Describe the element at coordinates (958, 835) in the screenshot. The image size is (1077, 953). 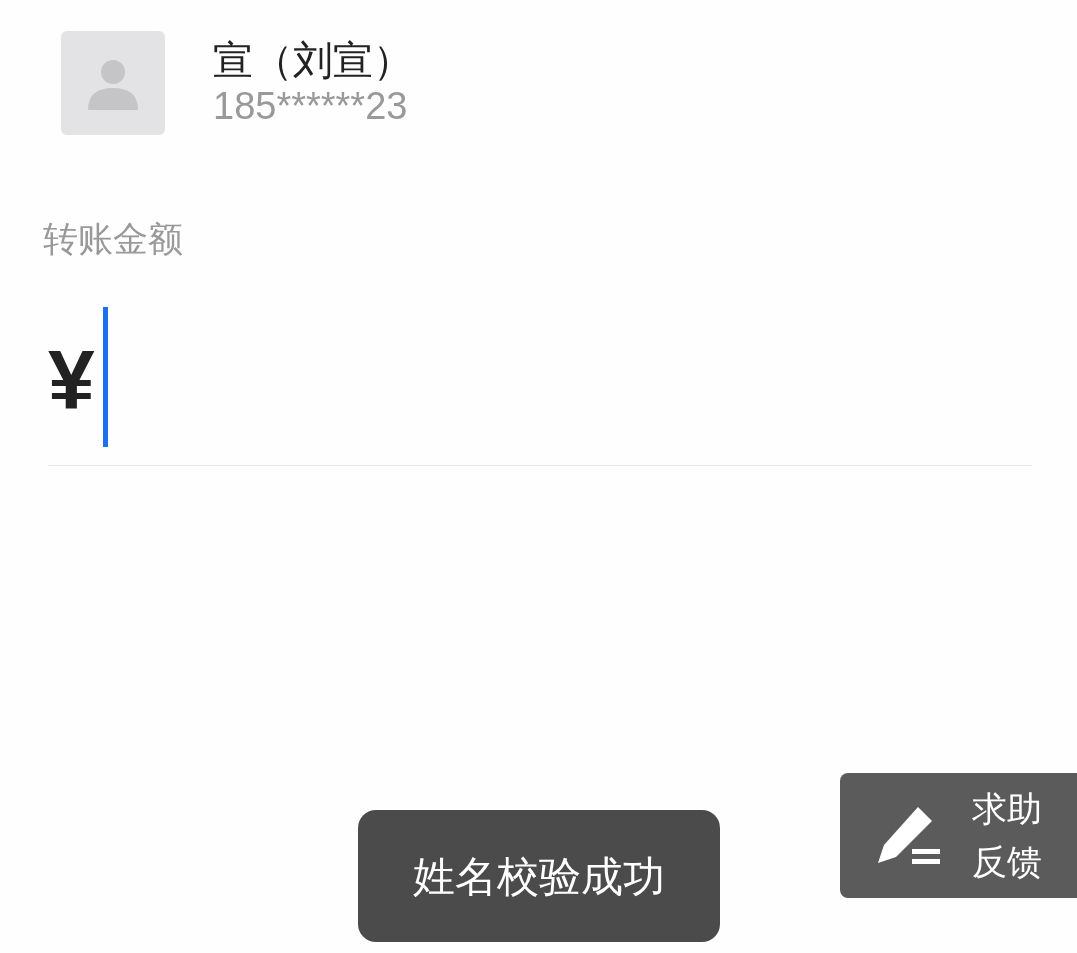
I see `feedback-button: 求助 反馈` at that location.